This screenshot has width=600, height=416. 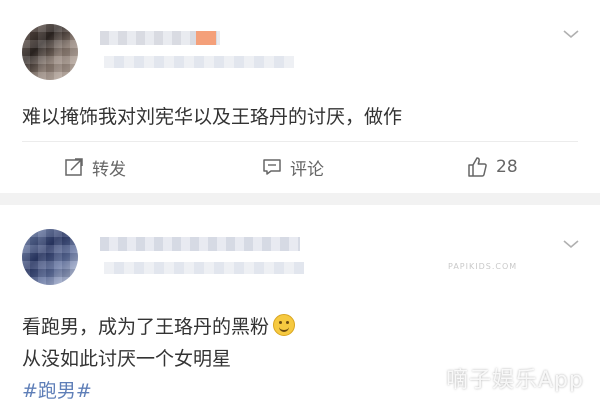 I want to click on divider, so click(x=300, y=141).